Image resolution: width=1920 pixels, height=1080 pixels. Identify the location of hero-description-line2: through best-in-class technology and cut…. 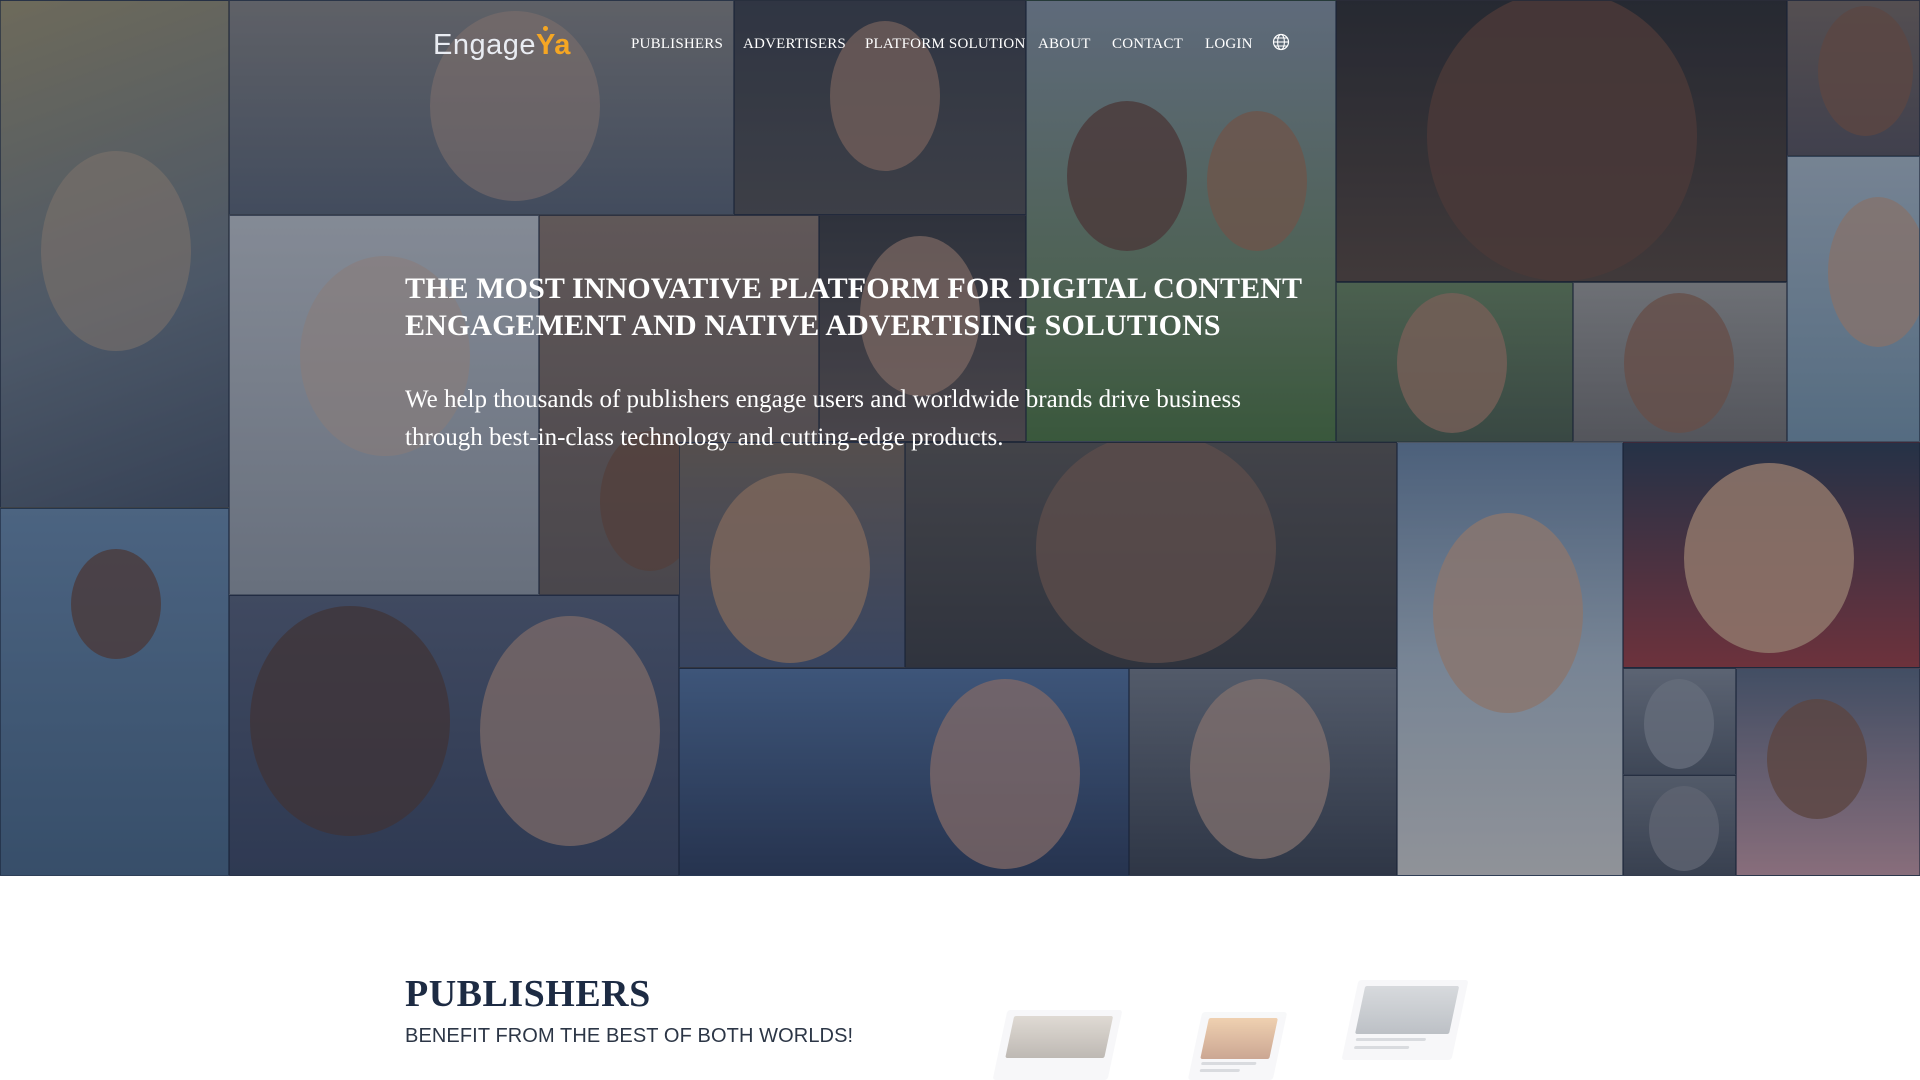
(704, 437).